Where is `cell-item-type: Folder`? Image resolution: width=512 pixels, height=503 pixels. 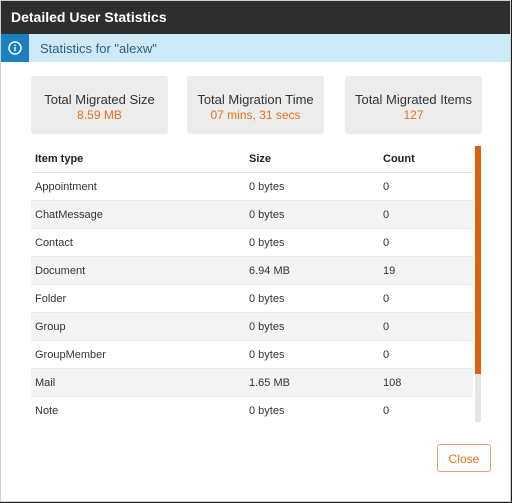 cell-item-type: Folder is located at coordinates (138, 298).